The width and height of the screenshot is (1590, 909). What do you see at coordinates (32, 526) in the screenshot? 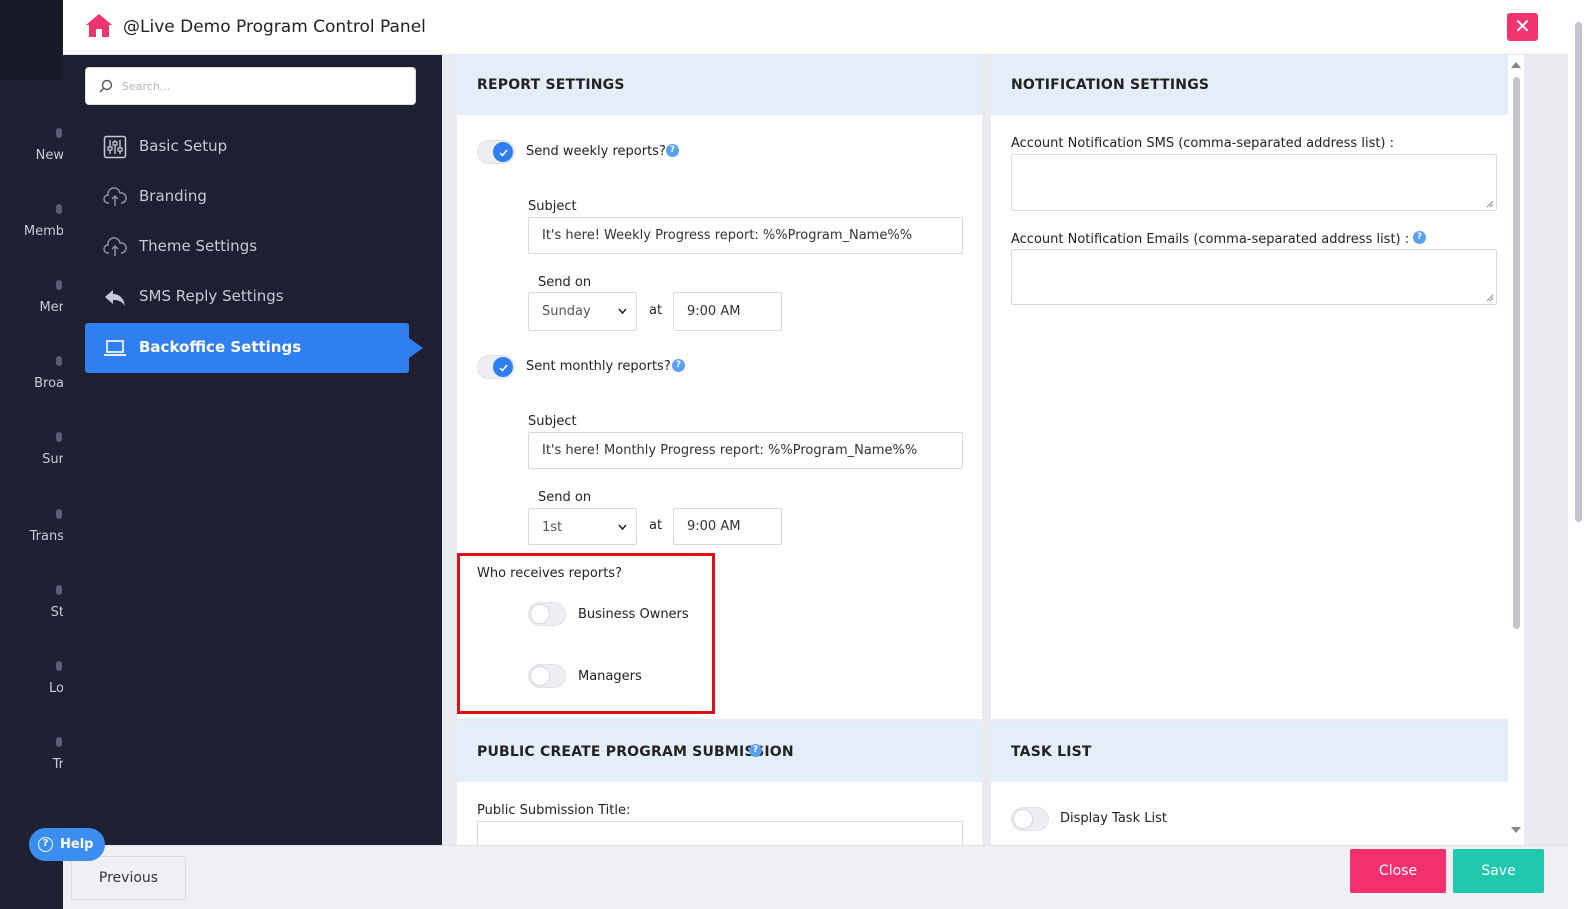
I see `background-nav-item: Trans` at bounding box center [32, 526].